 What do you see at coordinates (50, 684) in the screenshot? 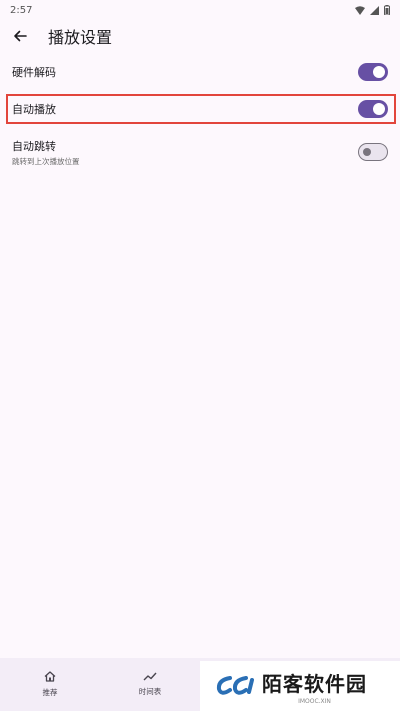
I see `nav-item-recommend: 推荐` at bounding box center [50, 684].